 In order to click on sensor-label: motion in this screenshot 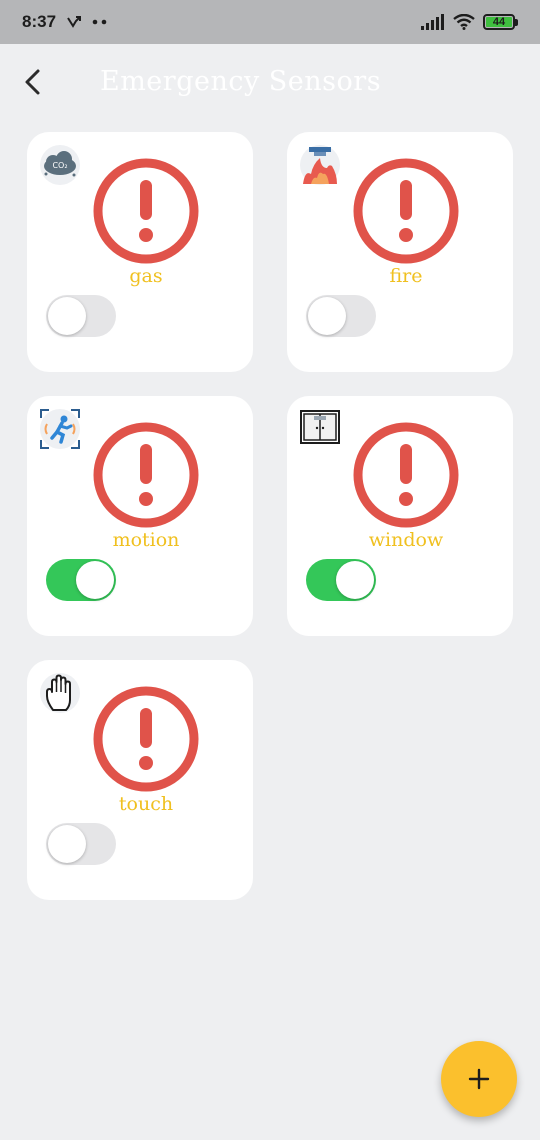, I will do `click(146, 540)`.